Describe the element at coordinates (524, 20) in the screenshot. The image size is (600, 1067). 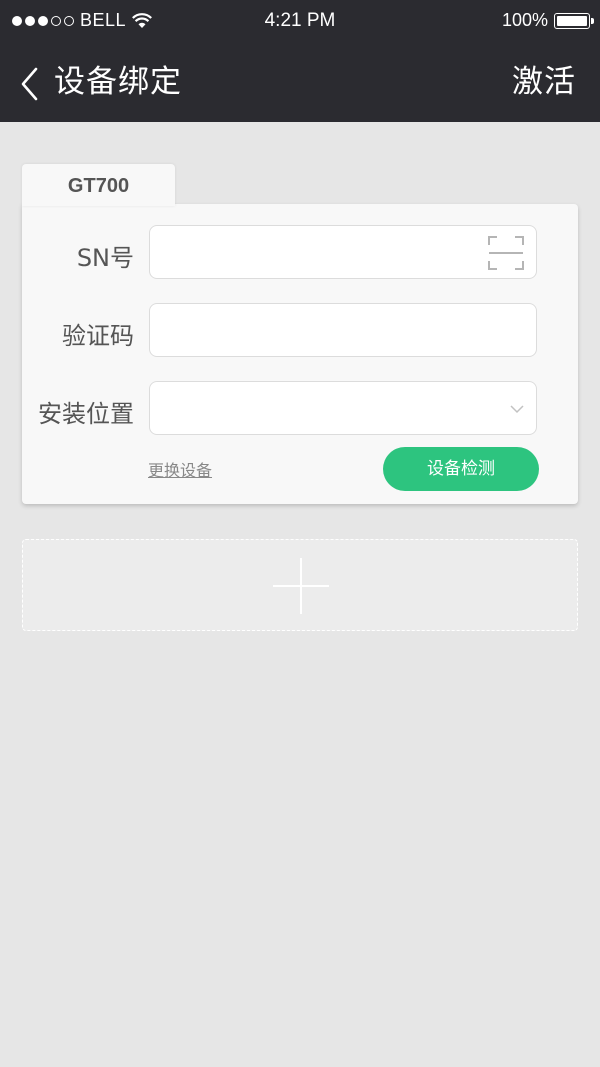
I see `battery-percent: 100%` at that location.